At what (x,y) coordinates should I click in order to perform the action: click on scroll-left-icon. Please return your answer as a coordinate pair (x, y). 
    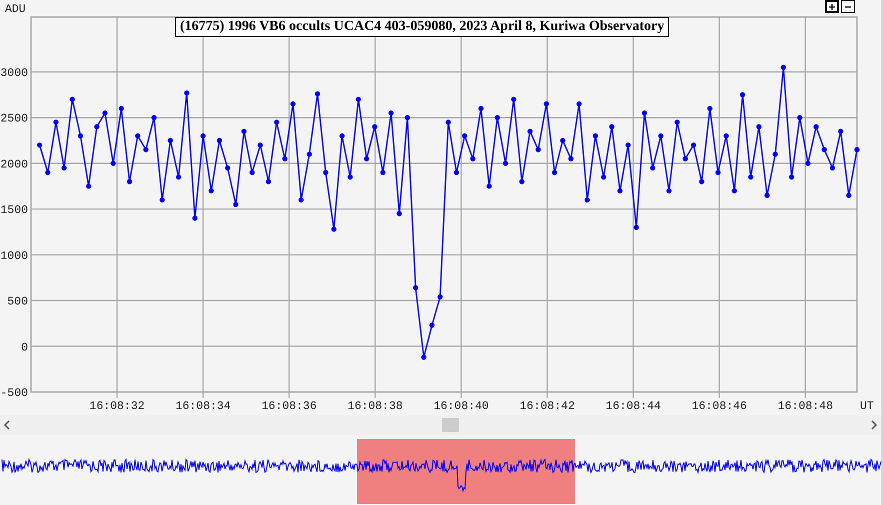
    Looking at the image, I should click on (7, 425).